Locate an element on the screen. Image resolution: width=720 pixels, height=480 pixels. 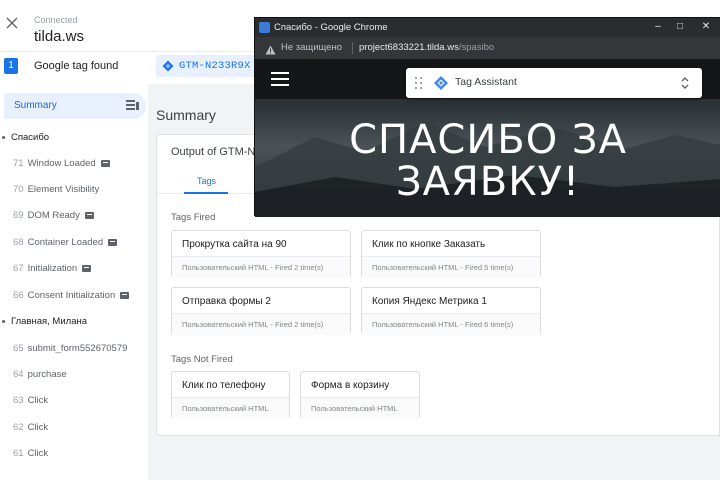
tab-indicator is located at coordinates (206, 193).